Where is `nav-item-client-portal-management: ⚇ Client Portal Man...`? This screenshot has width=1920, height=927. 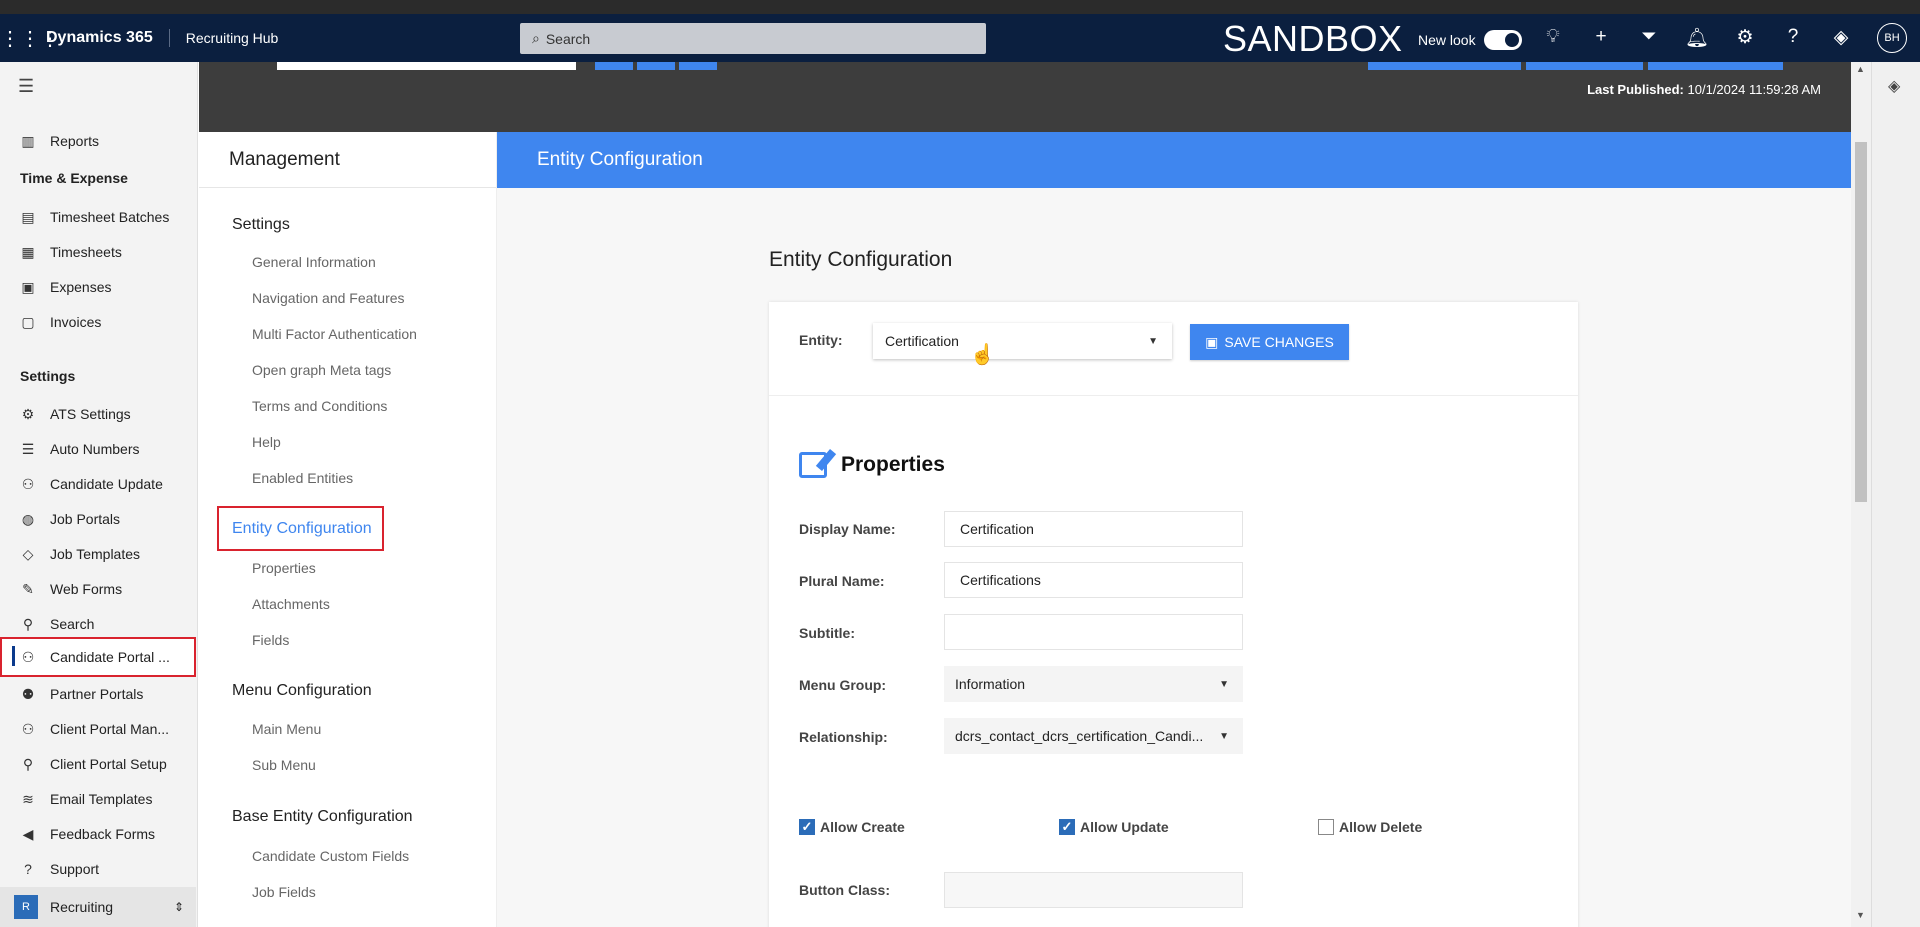 nav-item-client-portal-management: ⚇ Client Portal Man... is located at coordinates (98, 729).